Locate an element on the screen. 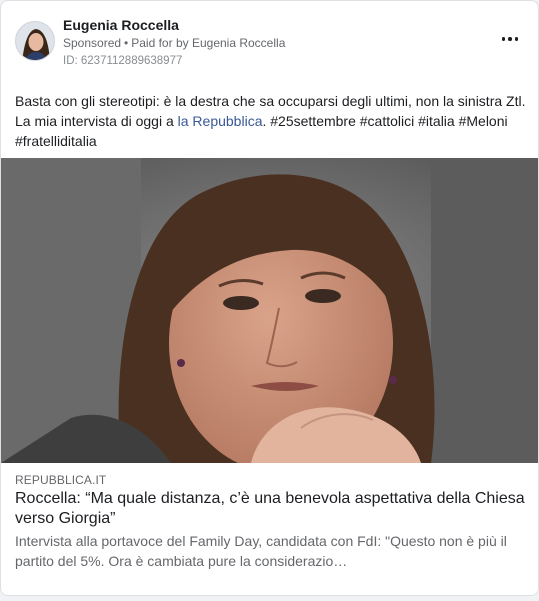 The height and width of the screenshot is (601, 539). author-avatar is located at coordinates (35, 41).